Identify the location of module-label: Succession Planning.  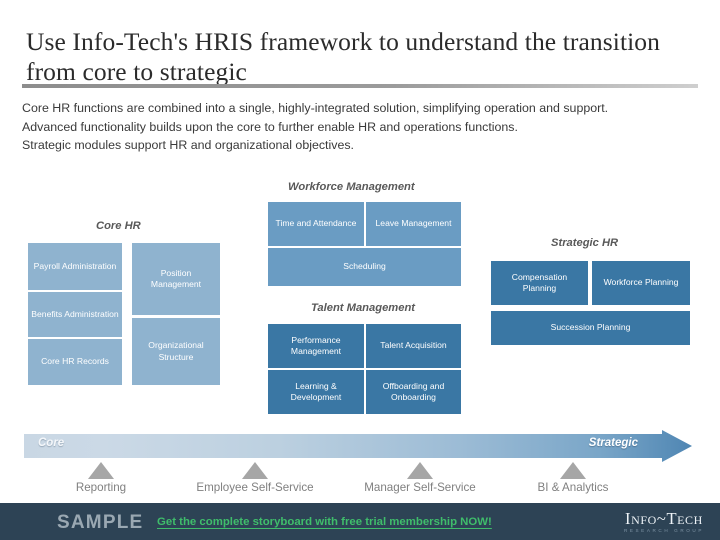
(590, 327).